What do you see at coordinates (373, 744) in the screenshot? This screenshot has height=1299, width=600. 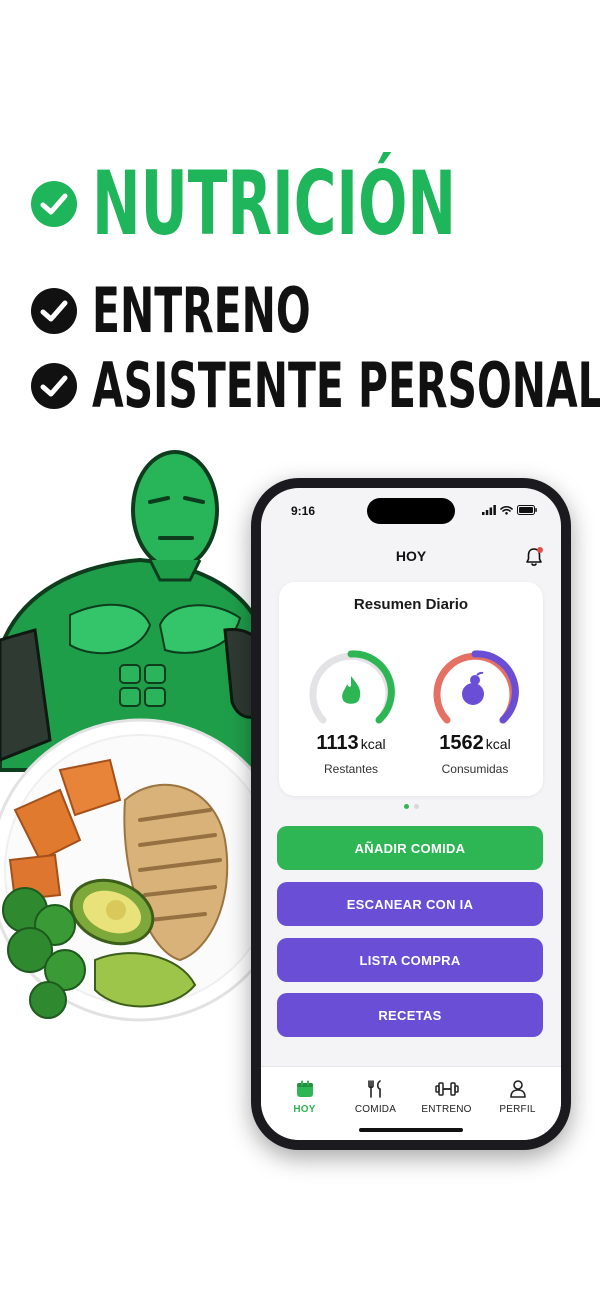 I see `remaining-calories-unit: kcal` at bounding box center [373, 744].